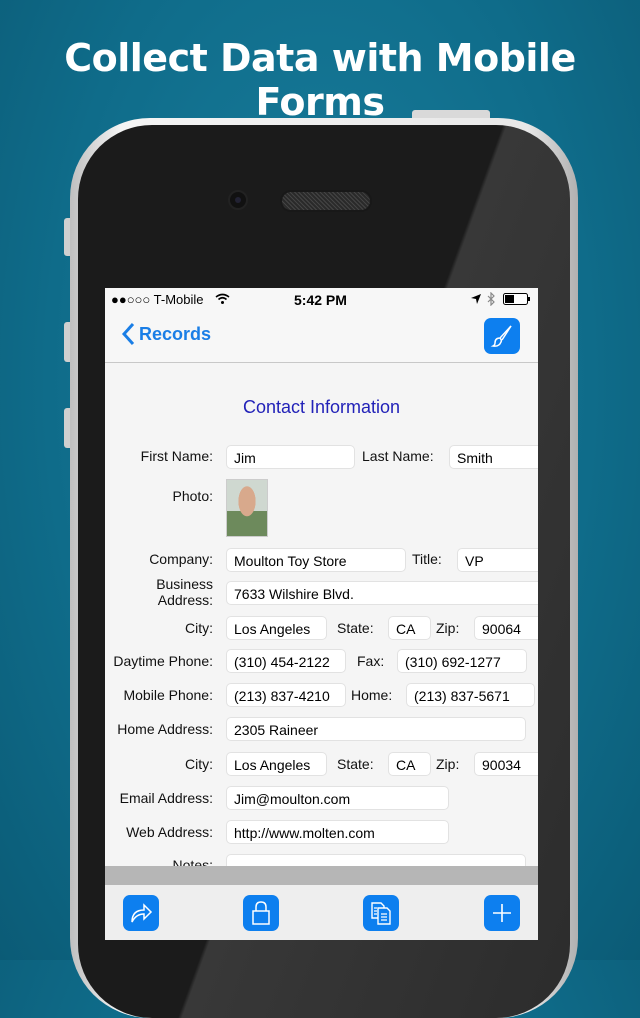 The height and width of the screenshot is (1018, 640). What do you see at coordinates (157, 299) in the screenshot?
I see `carrier: ●●○○○ T-Mobile` at bounding box center [157, 299].